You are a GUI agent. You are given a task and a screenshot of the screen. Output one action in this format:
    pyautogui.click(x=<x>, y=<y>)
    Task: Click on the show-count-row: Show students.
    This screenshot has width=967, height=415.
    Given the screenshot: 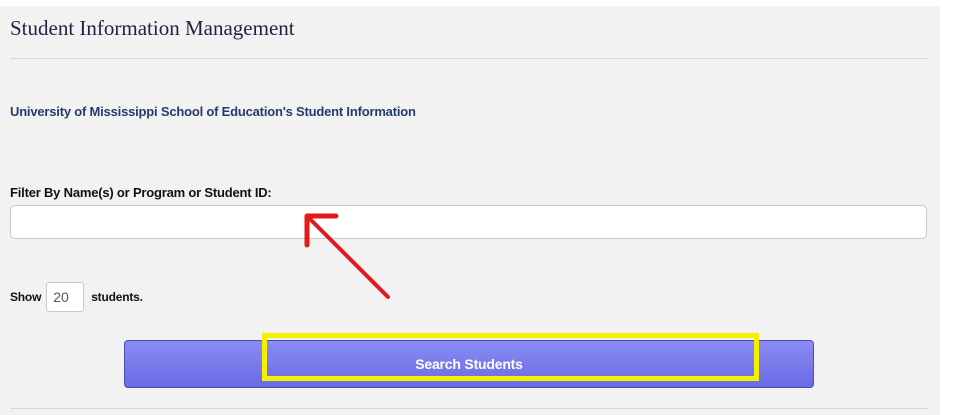 What is the action you would take?
    pyautogui.click(x=76, y=297)
    